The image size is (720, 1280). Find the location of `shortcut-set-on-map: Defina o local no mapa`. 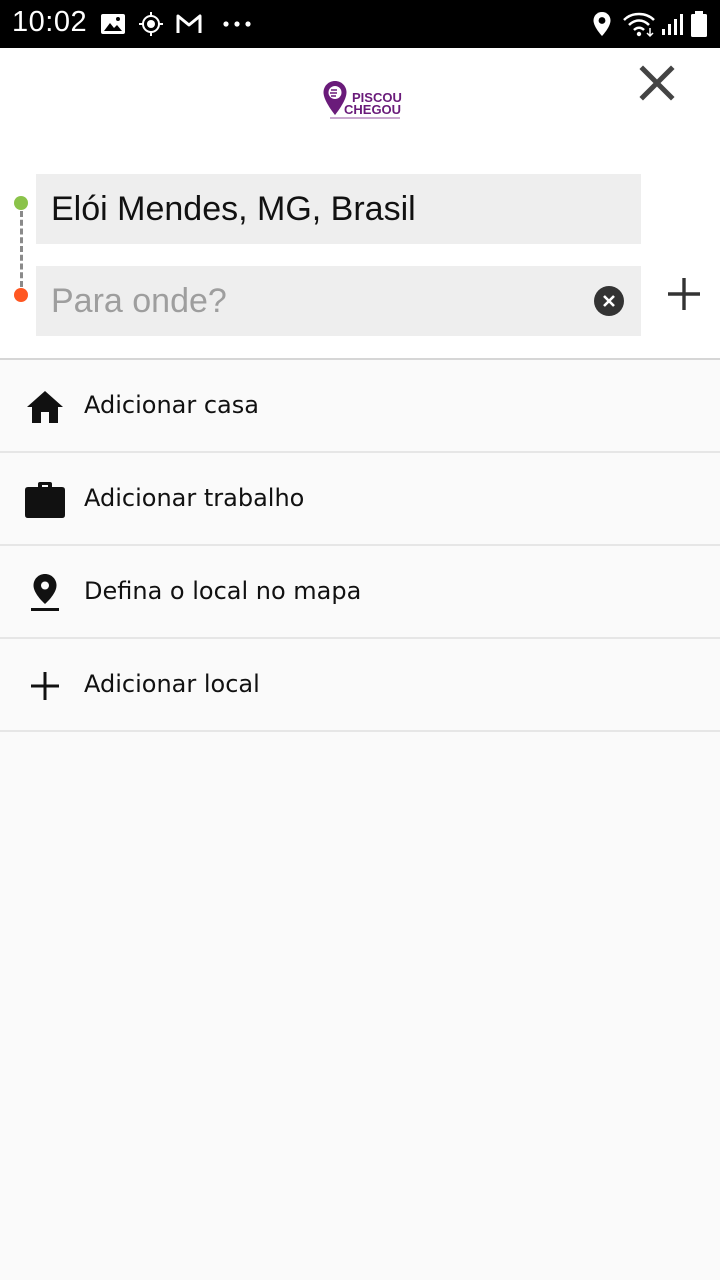

shortcut-set-on-map: Defina o local no mapa is located at coordinates (360, 592).